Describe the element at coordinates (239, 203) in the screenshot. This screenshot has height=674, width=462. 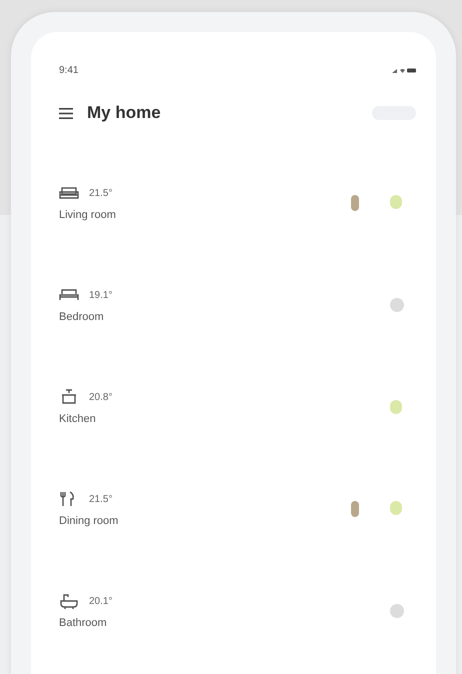
I see `room-row: 21.5° Living room` at that location.